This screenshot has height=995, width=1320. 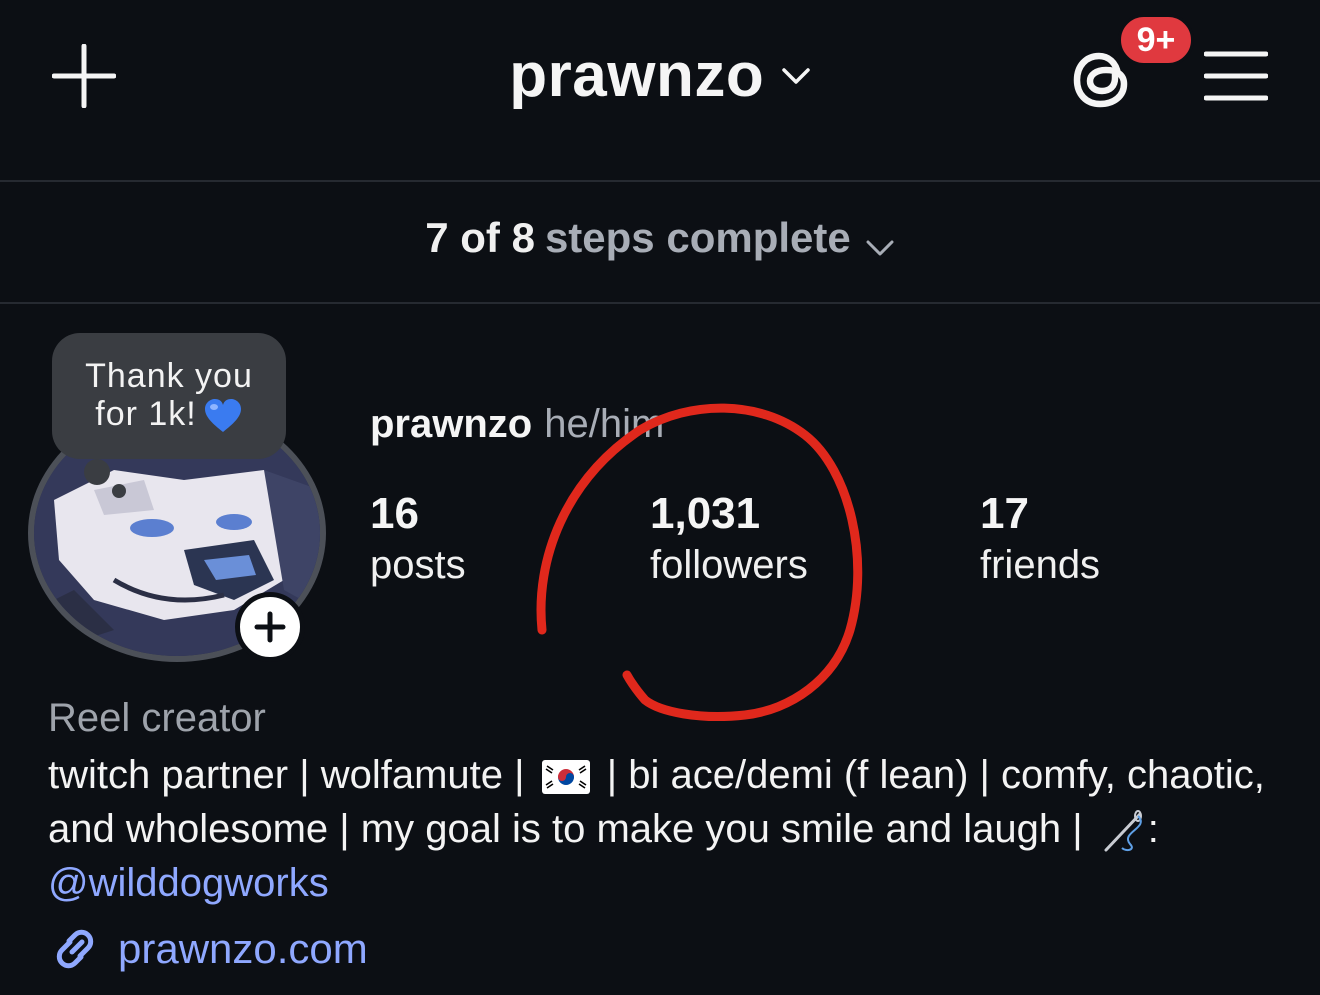 What do you see at coordinates (75, 949) in the screenshot?
I see `link-icon` at bounding box center [75, 949].